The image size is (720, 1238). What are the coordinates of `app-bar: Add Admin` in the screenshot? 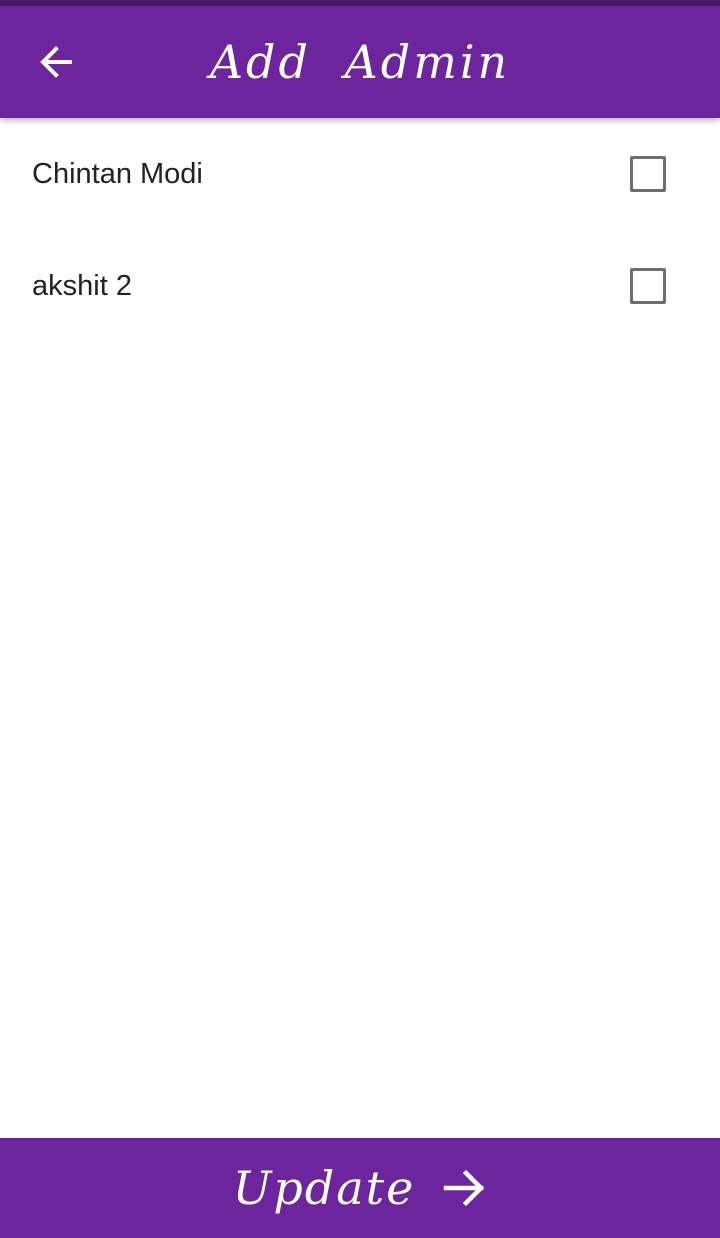 It's located at (360, 62).